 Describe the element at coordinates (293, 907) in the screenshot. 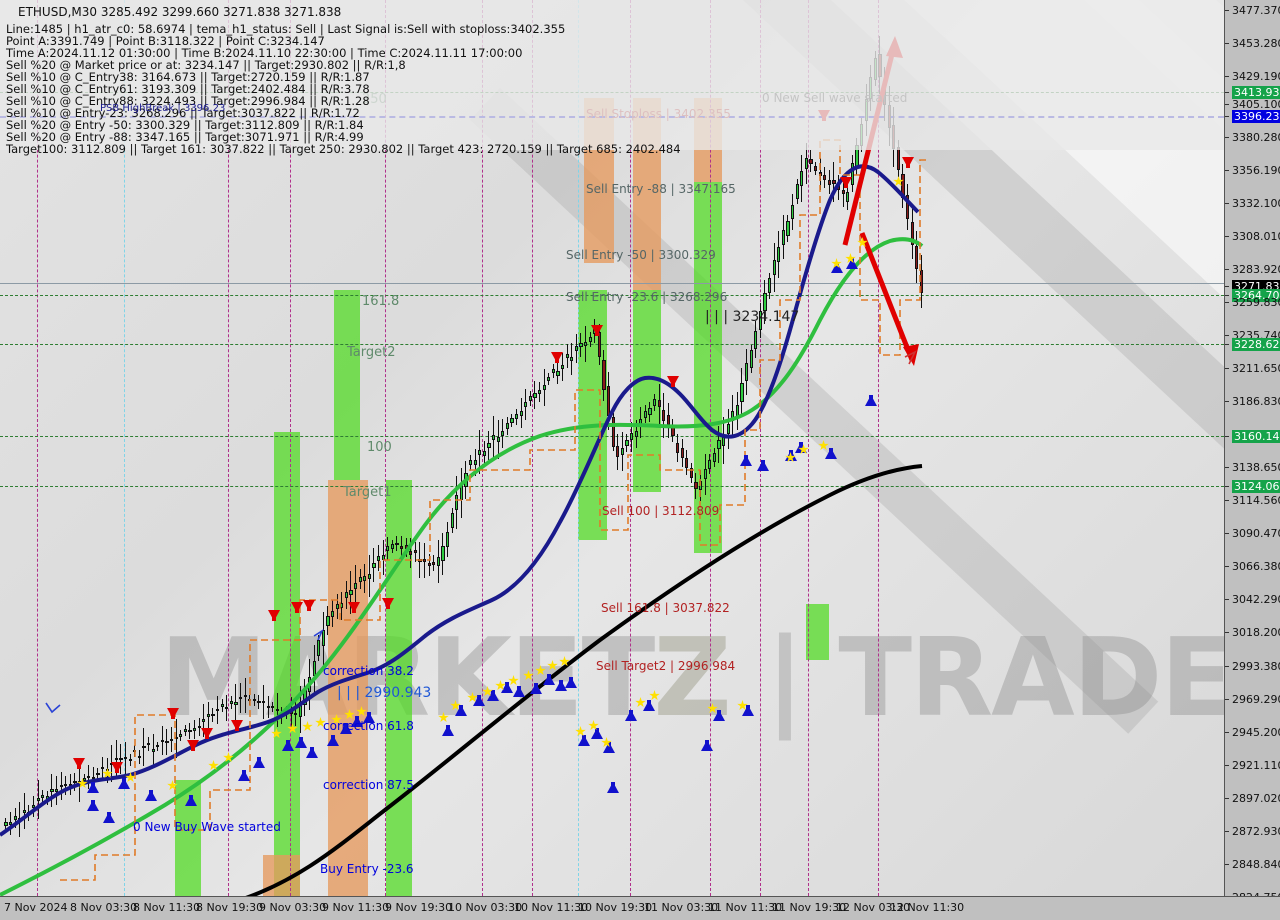

I see `time-tick-label: 9 Nov 03:30` at that location.